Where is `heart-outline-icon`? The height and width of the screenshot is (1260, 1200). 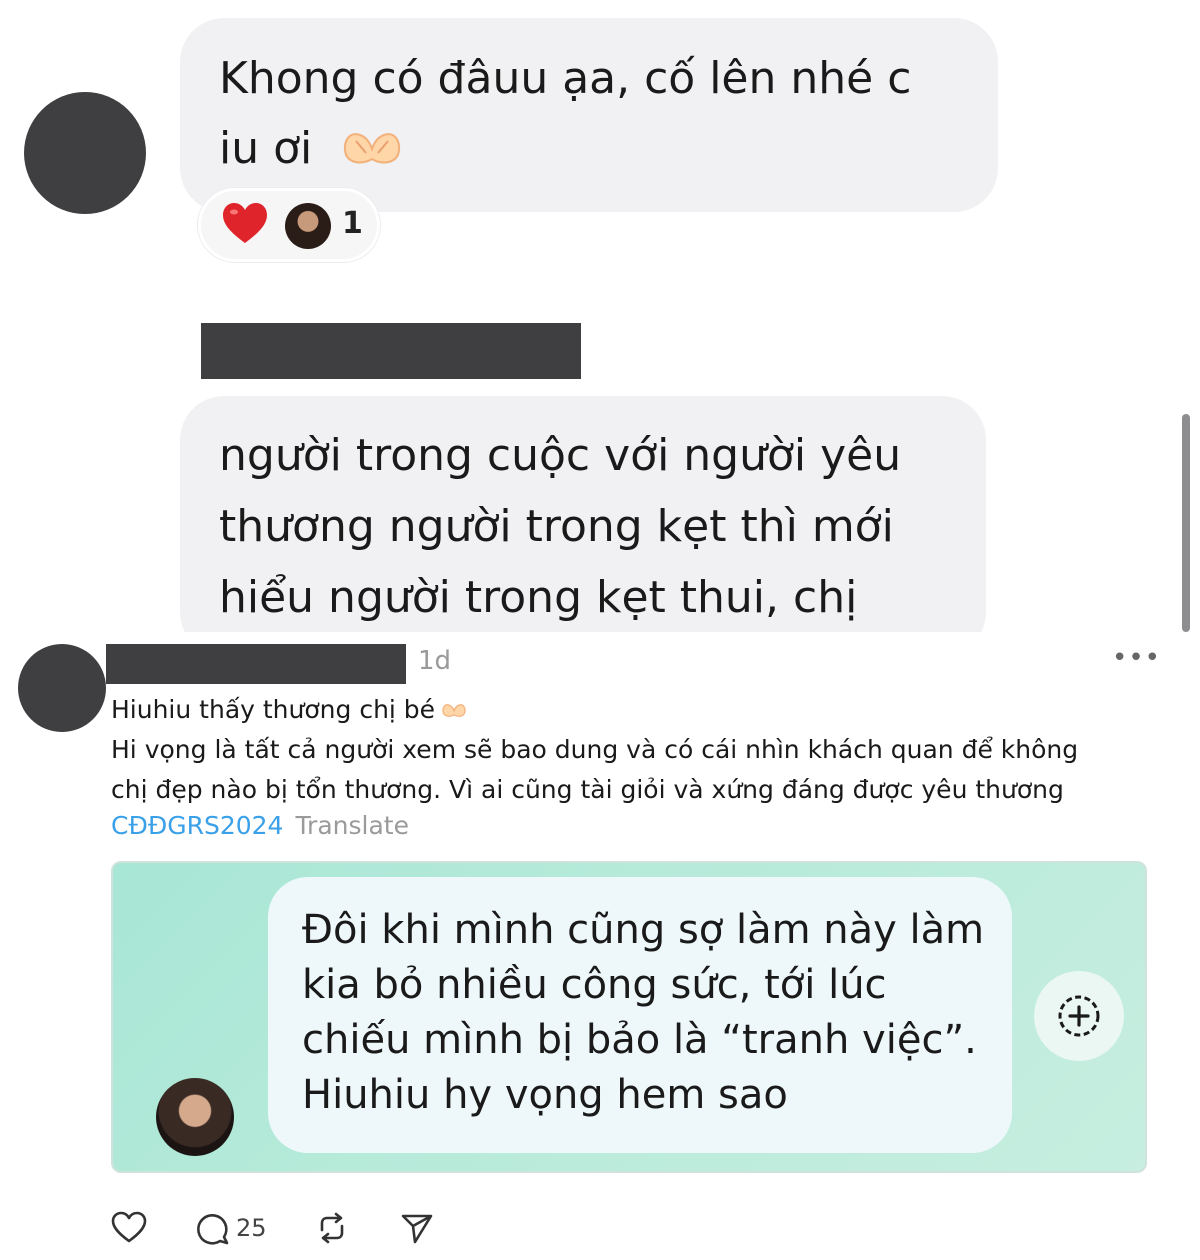 heart-outline-icon is located at coordinates (129, 1227).